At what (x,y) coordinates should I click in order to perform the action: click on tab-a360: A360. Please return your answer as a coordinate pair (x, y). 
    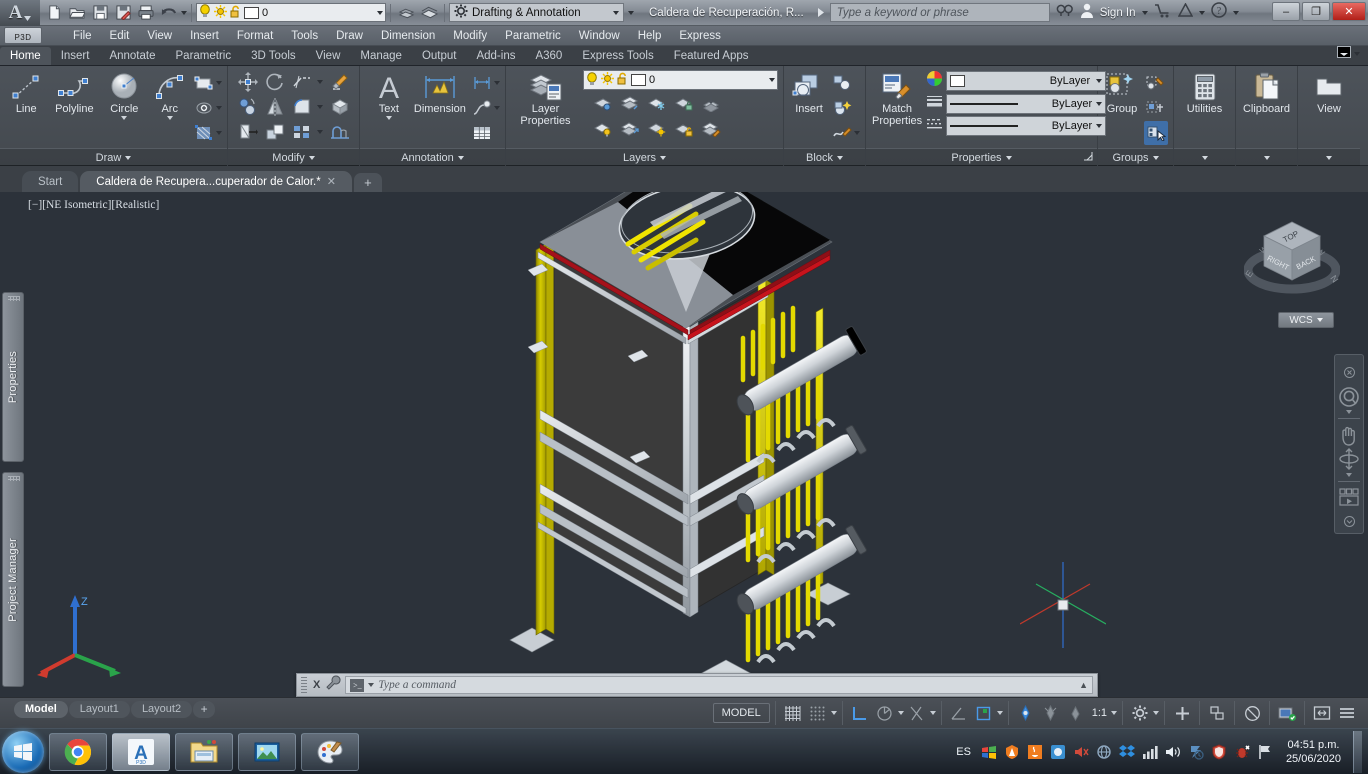
    Looking at the image, I should click on (548, 56).